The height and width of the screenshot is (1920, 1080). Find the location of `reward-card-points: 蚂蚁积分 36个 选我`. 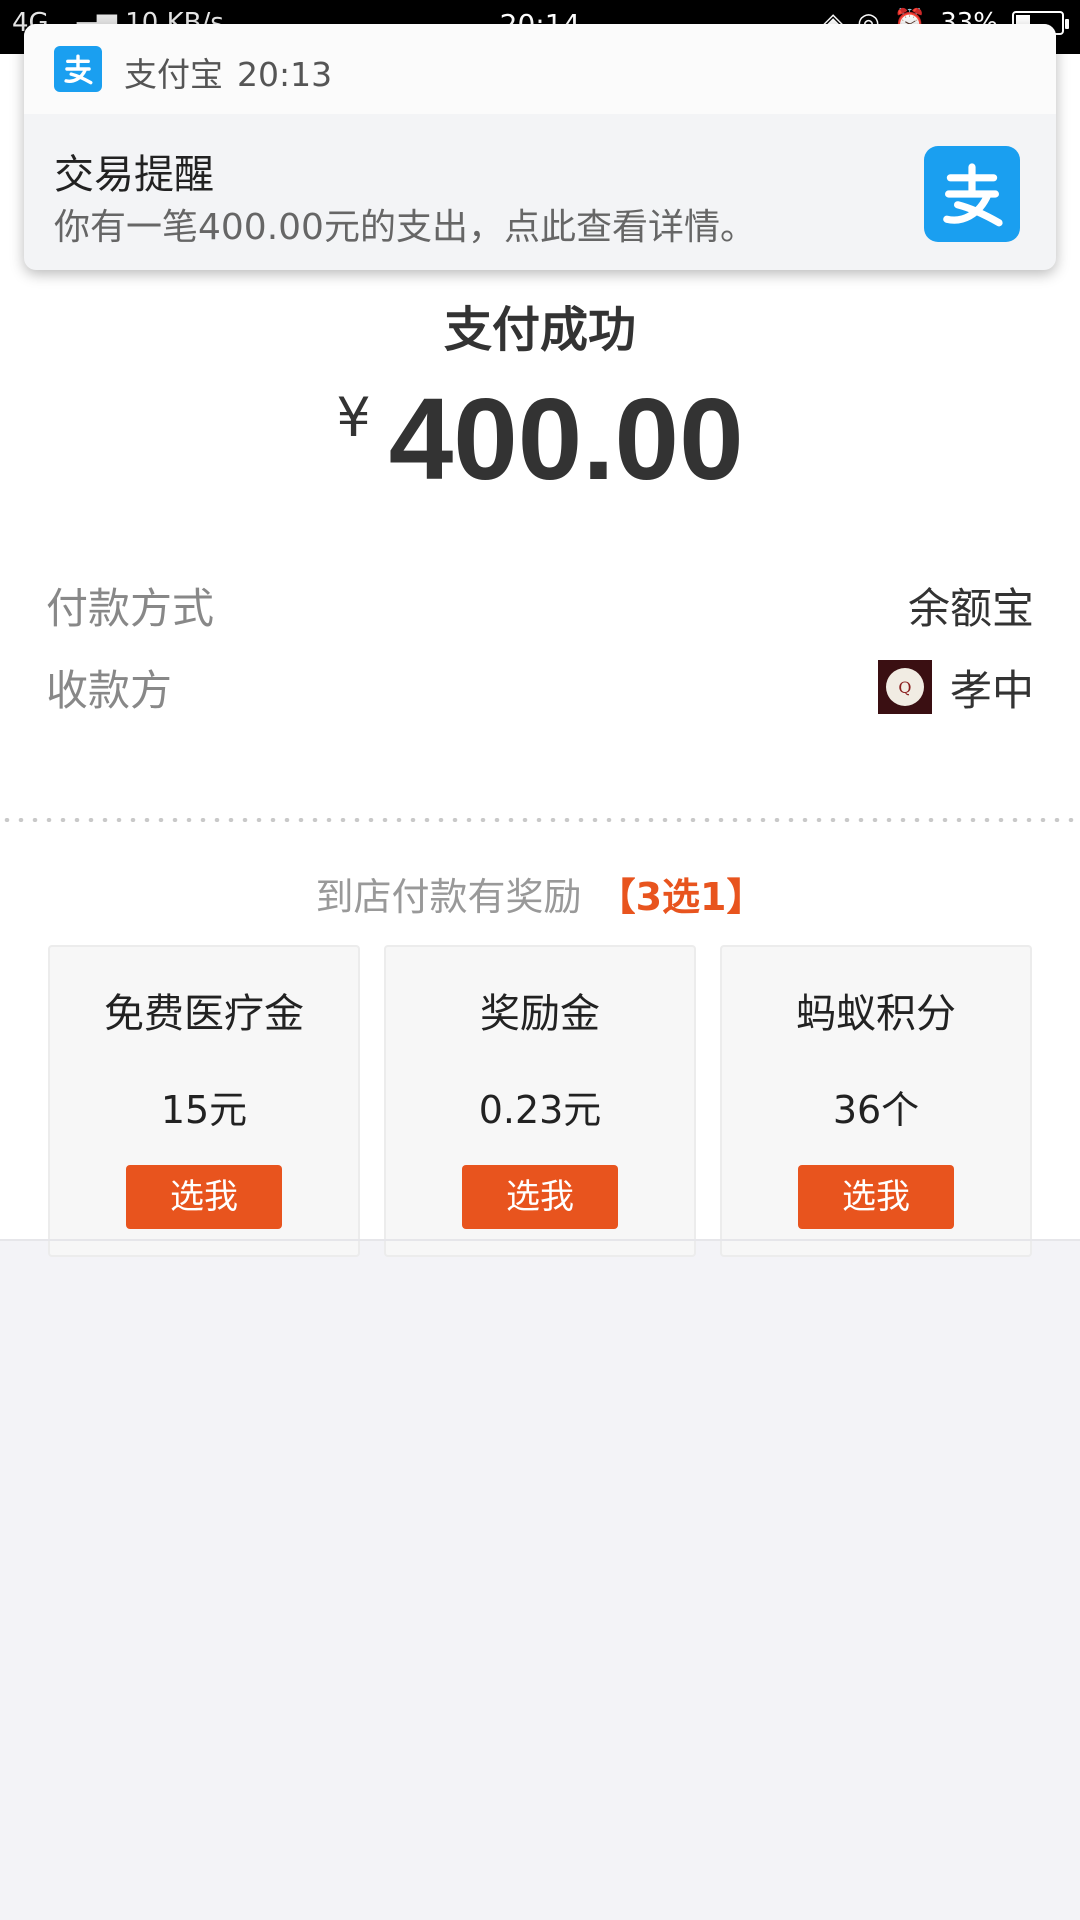

reward-card-points: 蚂蚁积分 36个 选我 is located at coordinates (876, 1101).